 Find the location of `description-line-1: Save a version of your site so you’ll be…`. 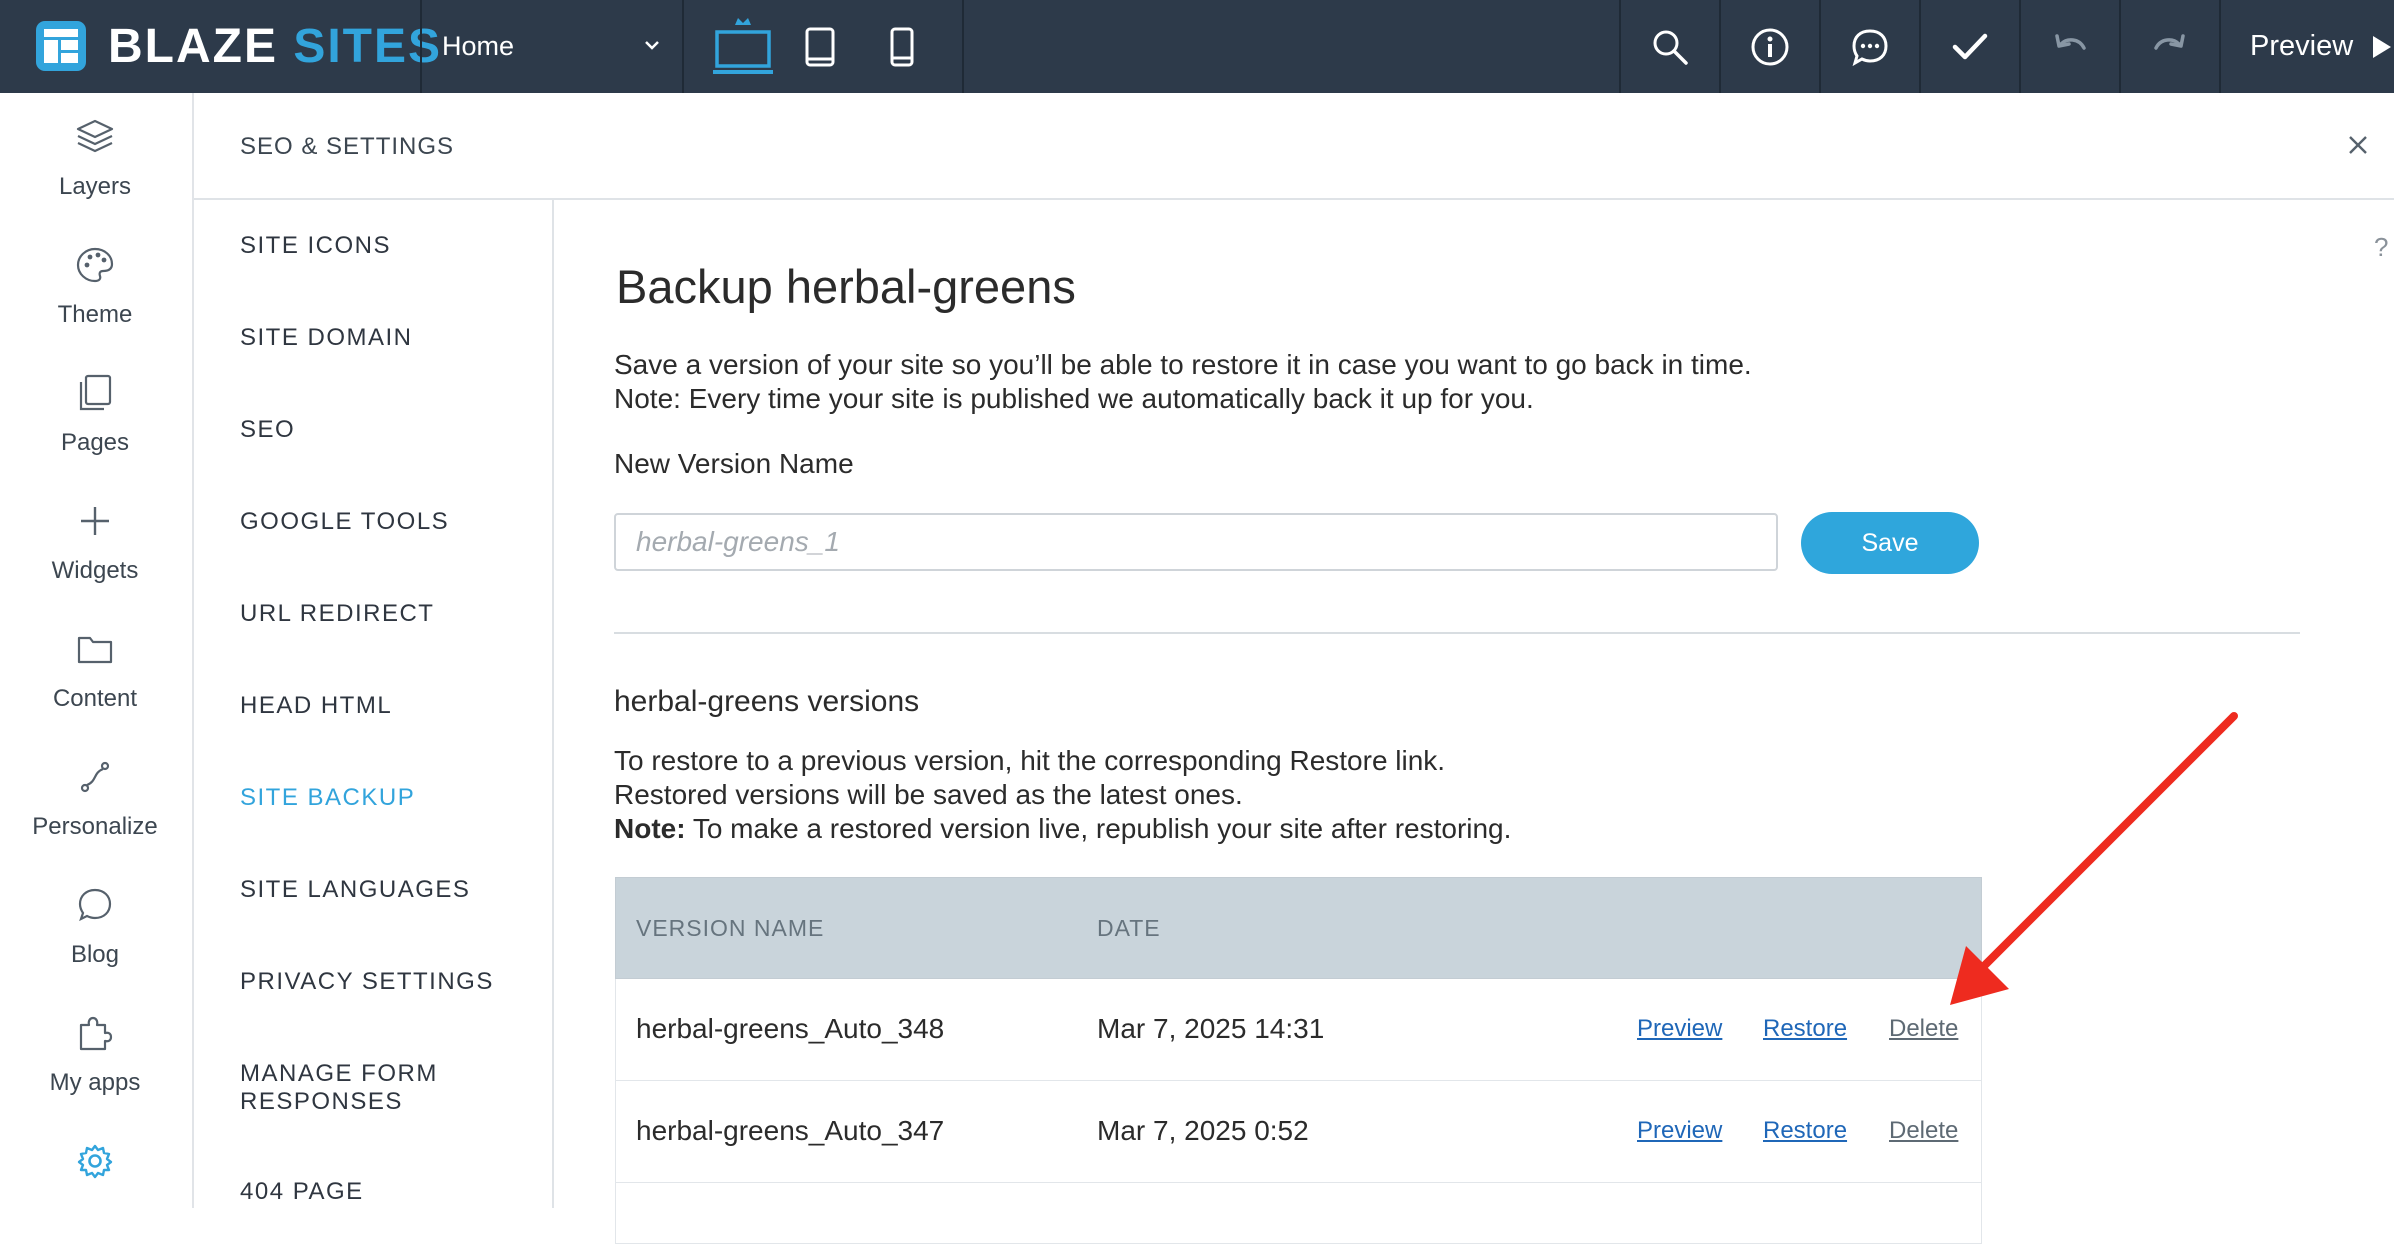

description-line-1: Save a version of your site so you’ll be… is located at coordinates (1183, 364).